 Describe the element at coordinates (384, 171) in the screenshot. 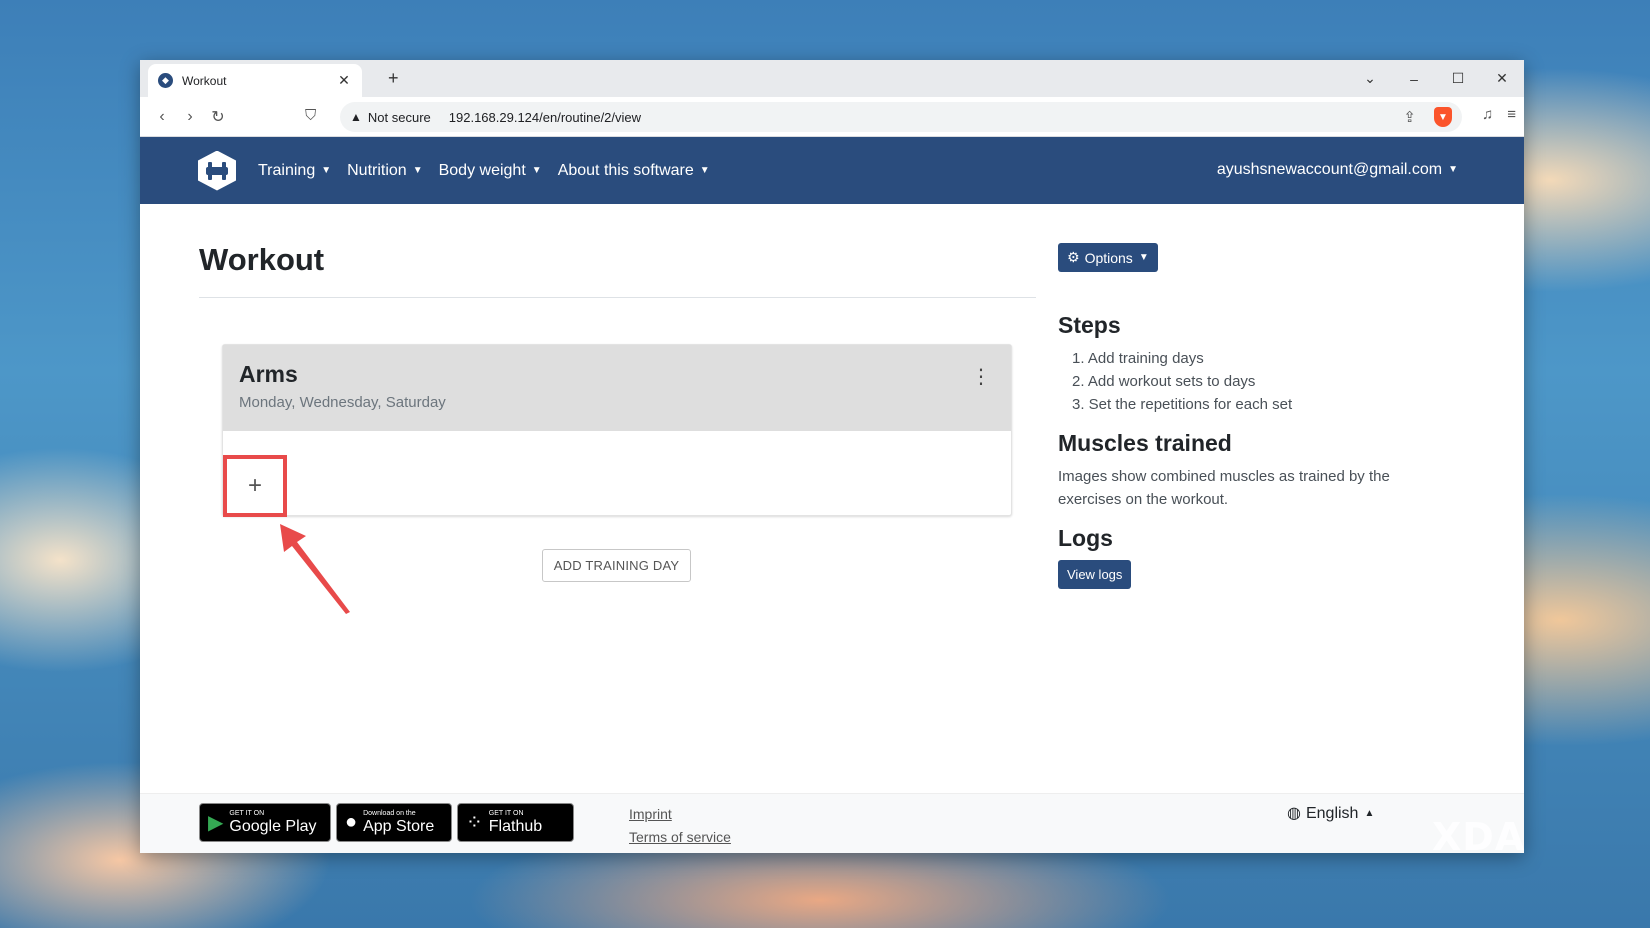

I see `nav-nutrition: Nutrition ▼` at that location.